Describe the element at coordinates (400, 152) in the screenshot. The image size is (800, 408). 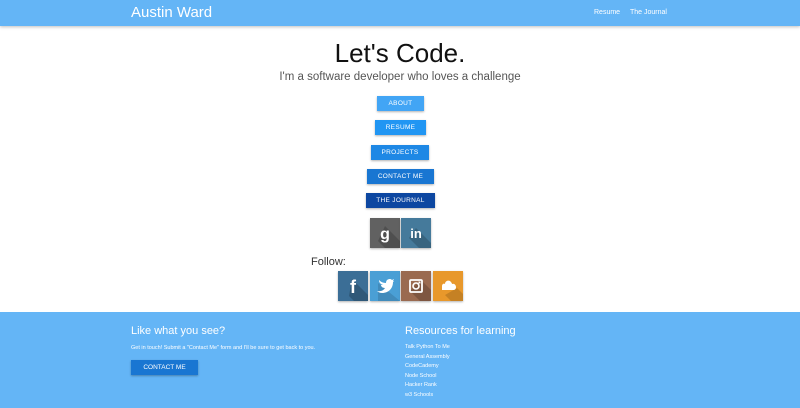
I see `projects-button: PROJECTS` at that location.